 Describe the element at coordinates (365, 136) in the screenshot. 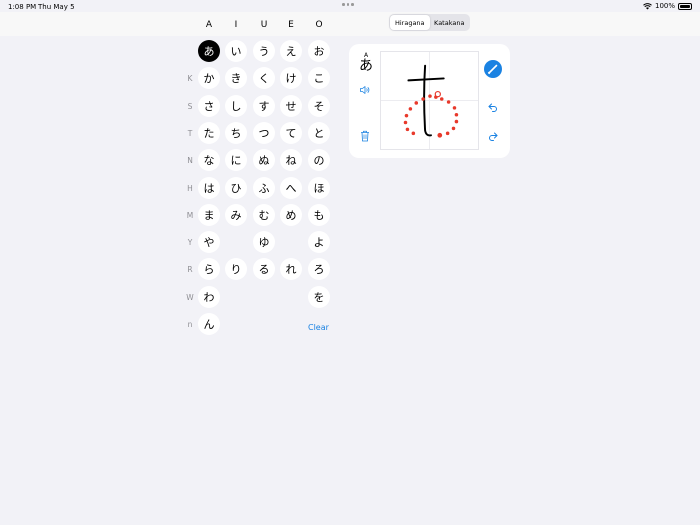

I see `trash-icon` at that location.